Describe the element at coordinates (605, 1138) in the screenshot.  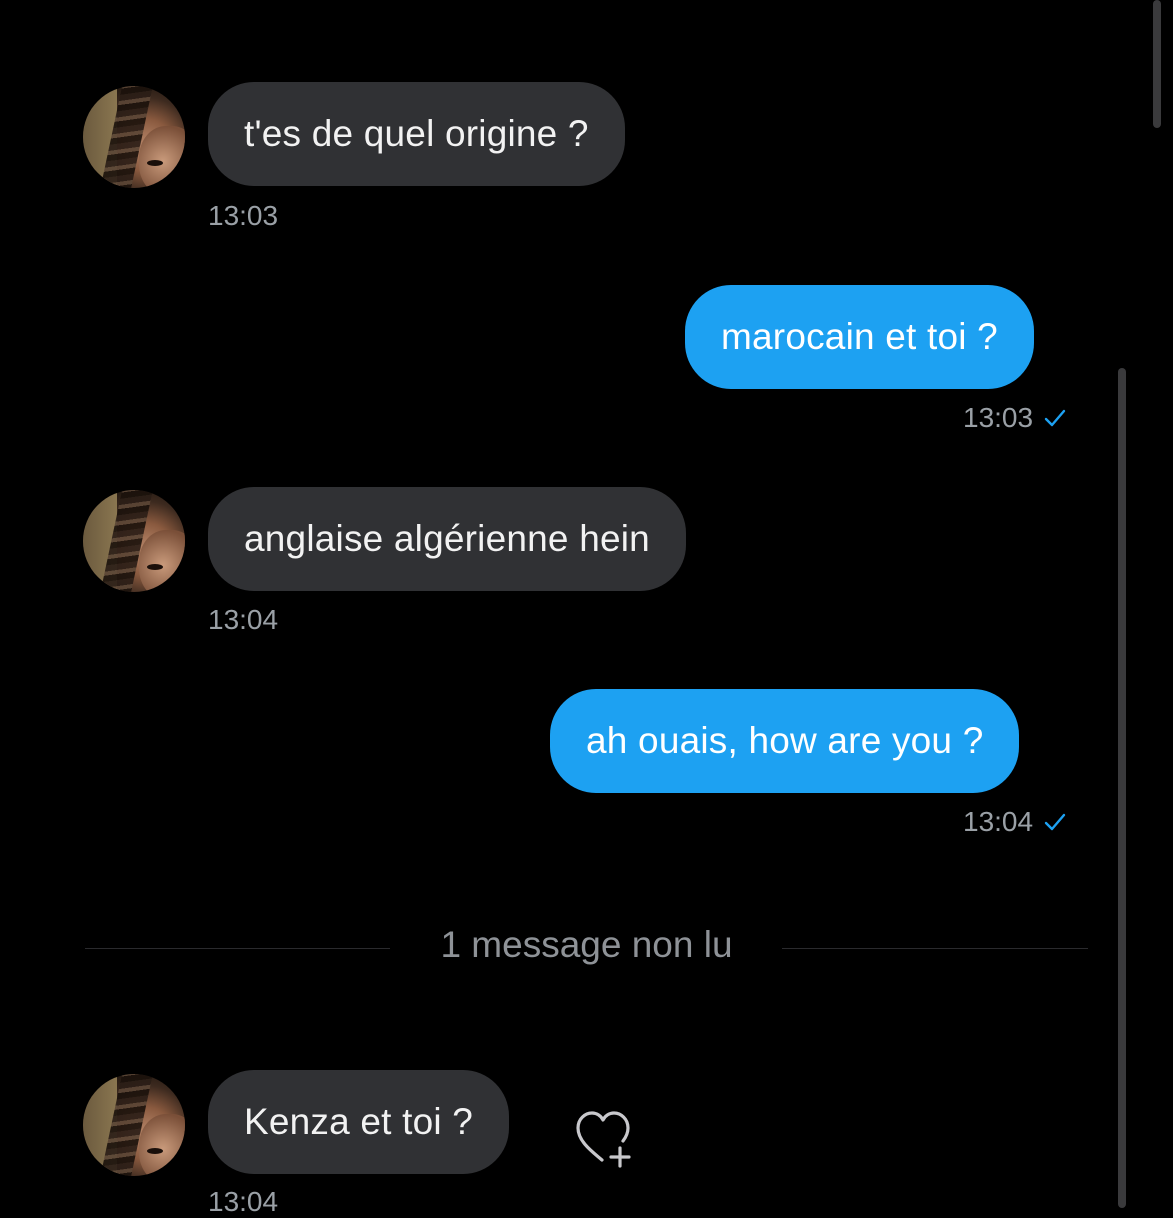
I see `heart-plus-icon` at that location.